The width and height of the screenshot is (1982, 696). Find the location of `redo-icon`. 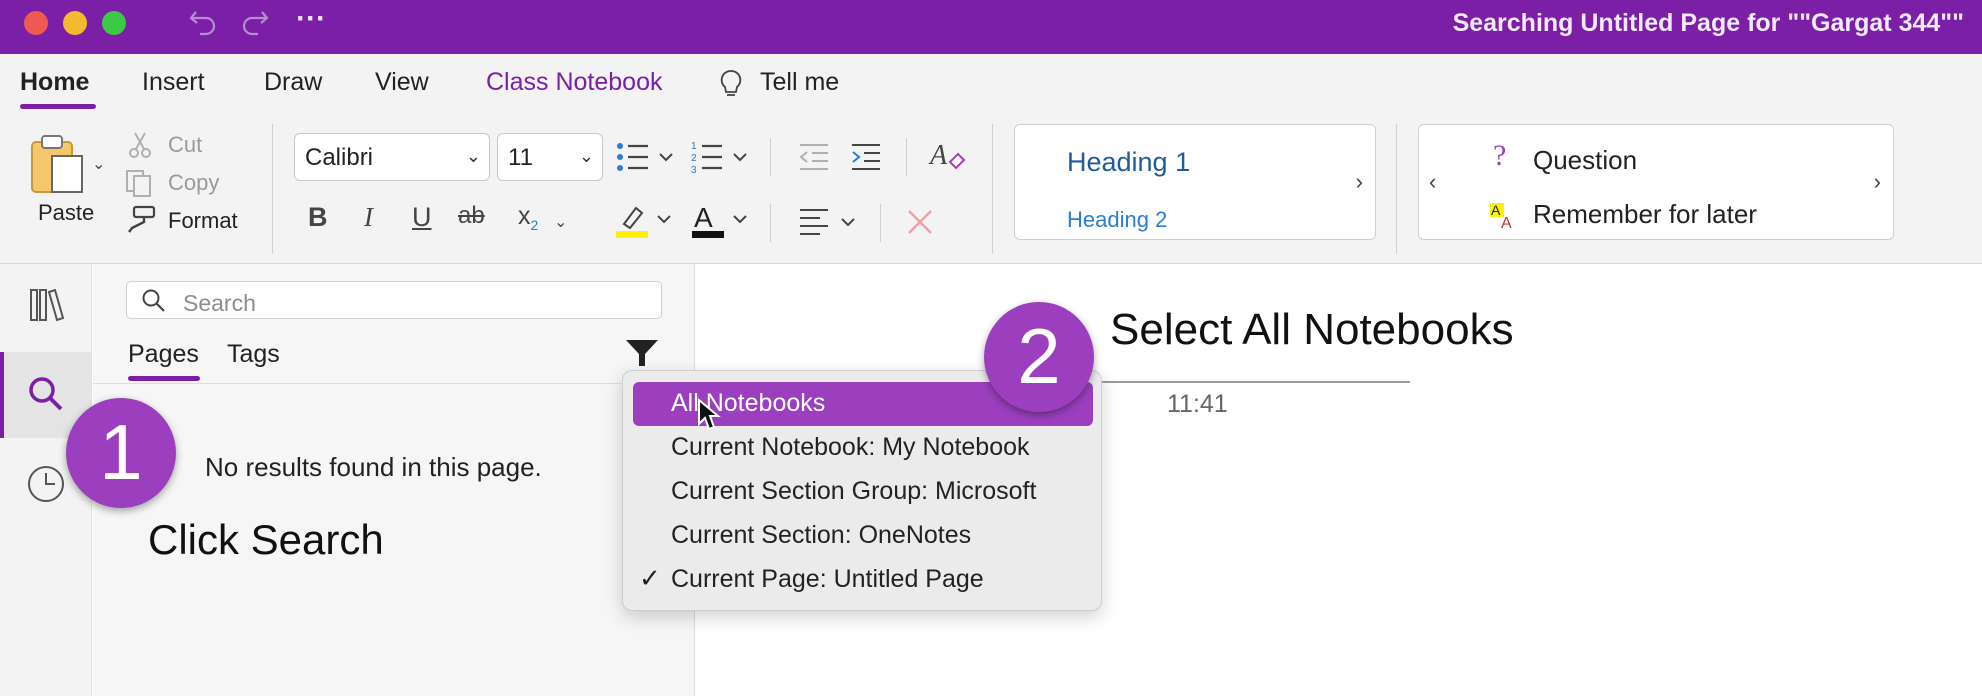

redo-icon is located at coordinates (255, 27).